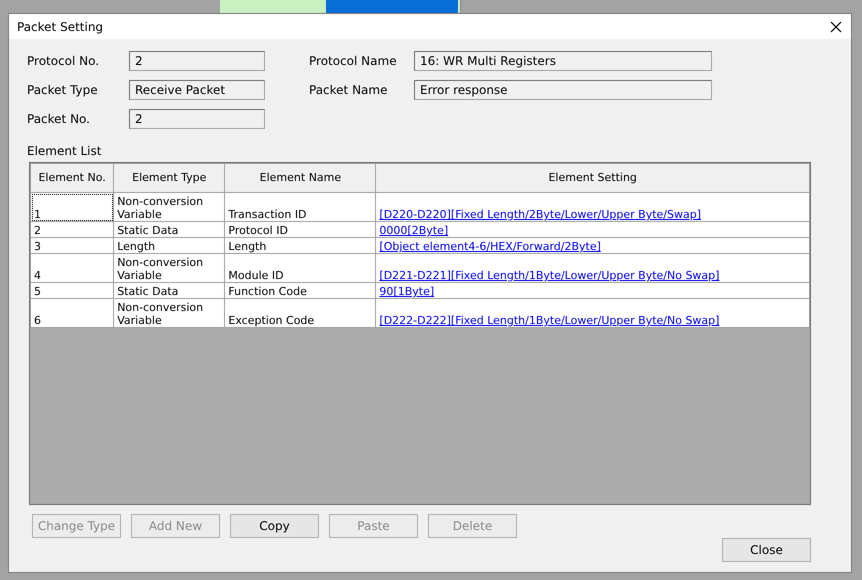  I want to click on field-value: Error response, so click(563, 90).